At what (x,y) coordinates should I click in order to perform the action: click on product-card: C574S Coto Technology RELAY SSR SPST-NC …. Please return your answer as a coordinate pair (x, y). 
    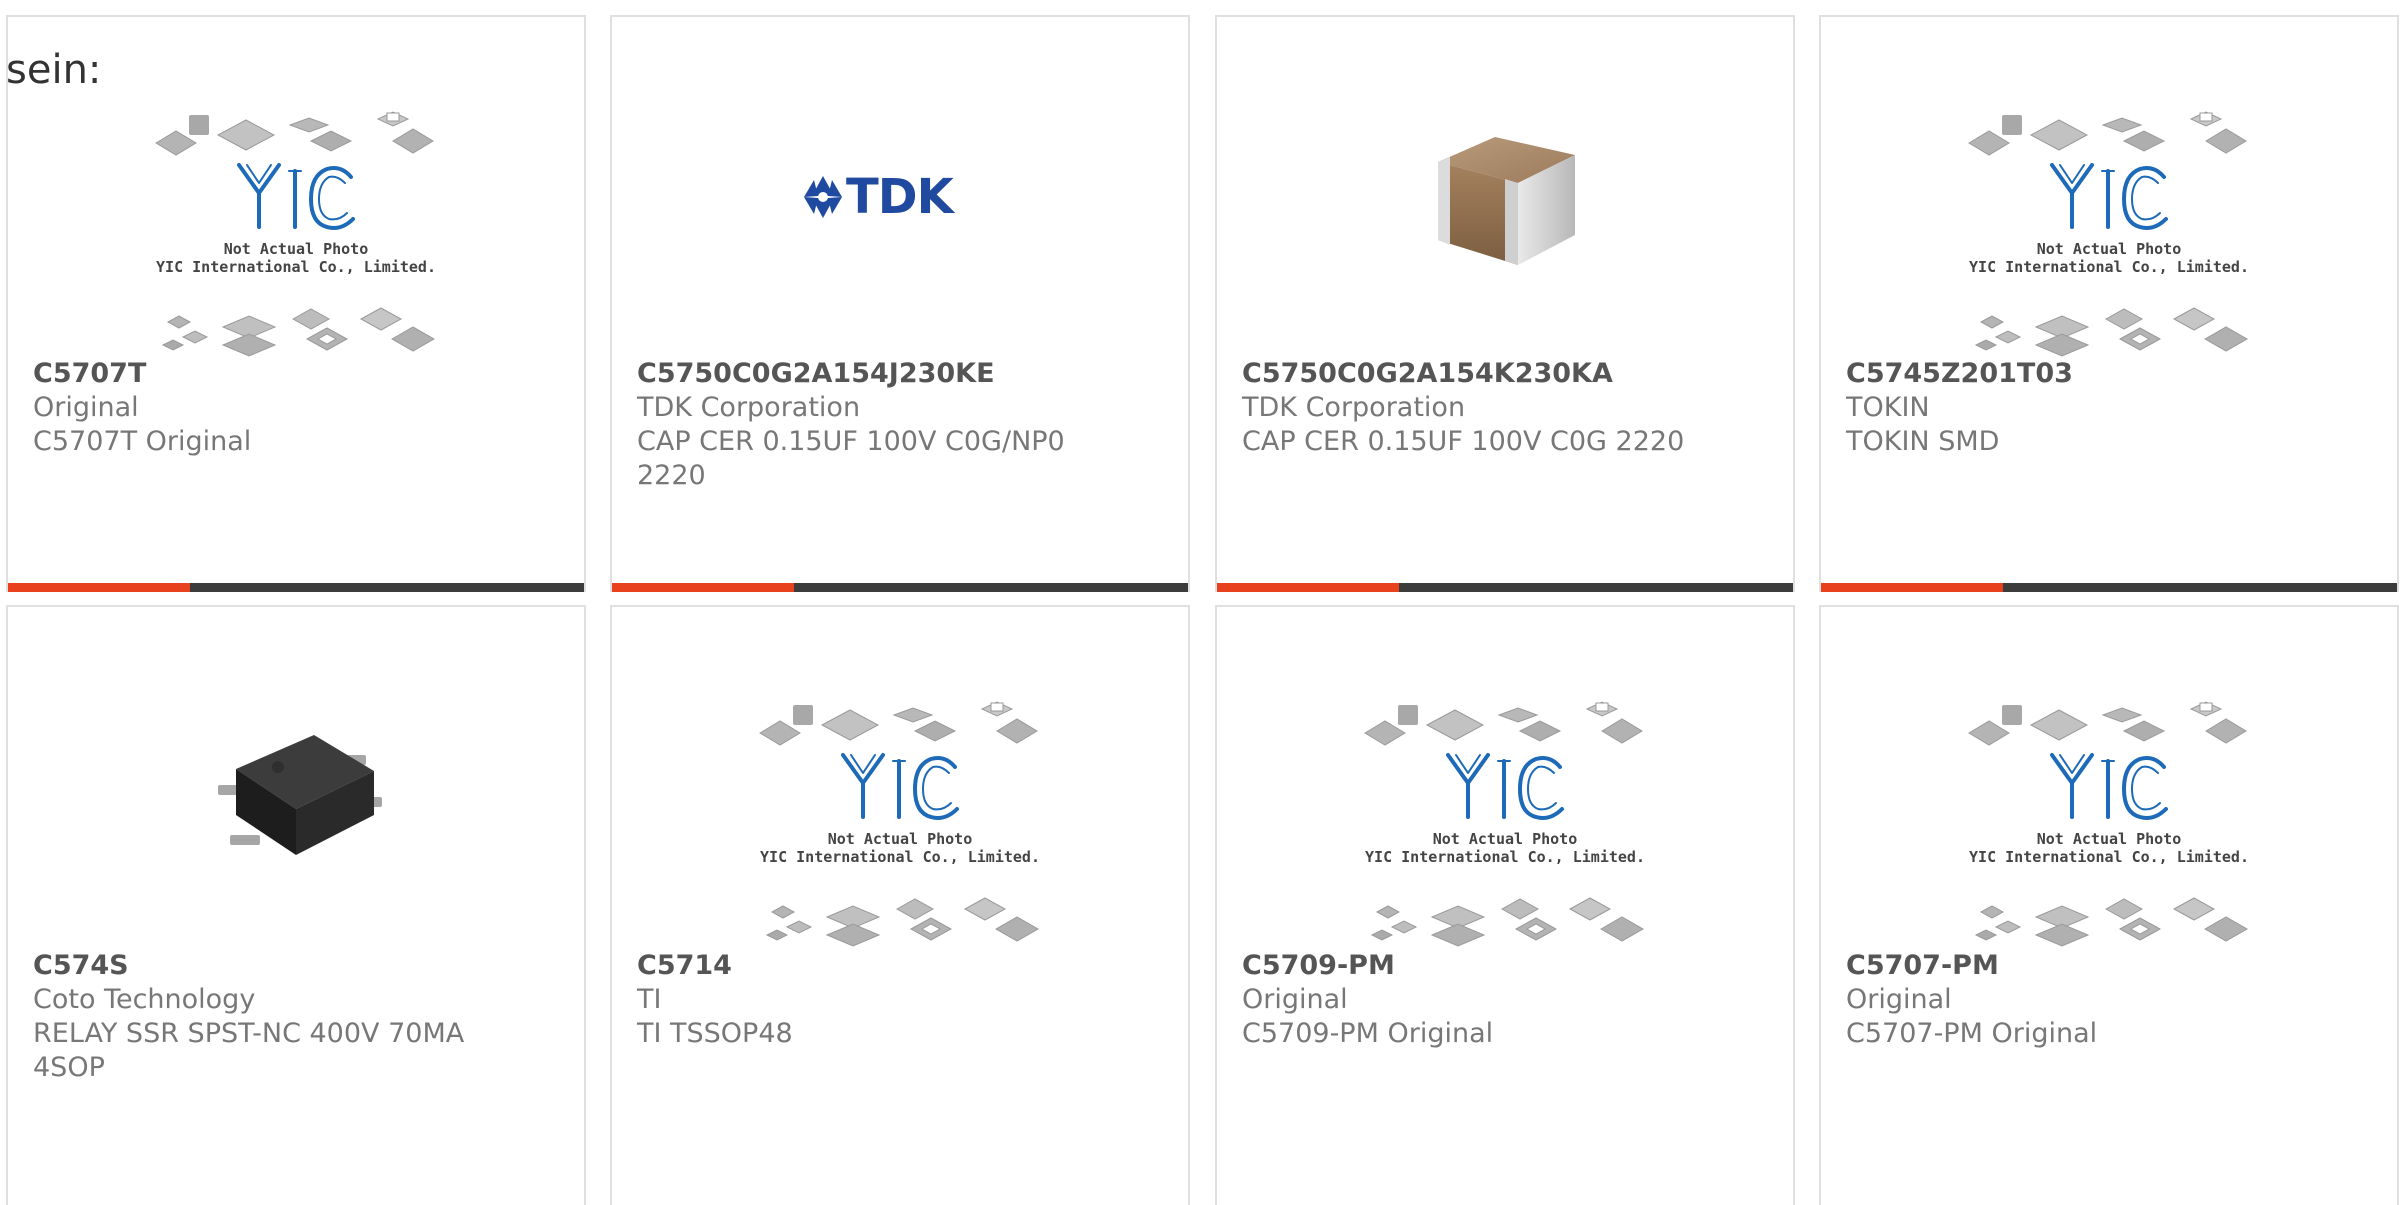
    Looking at the image, I should click on (296, 905).